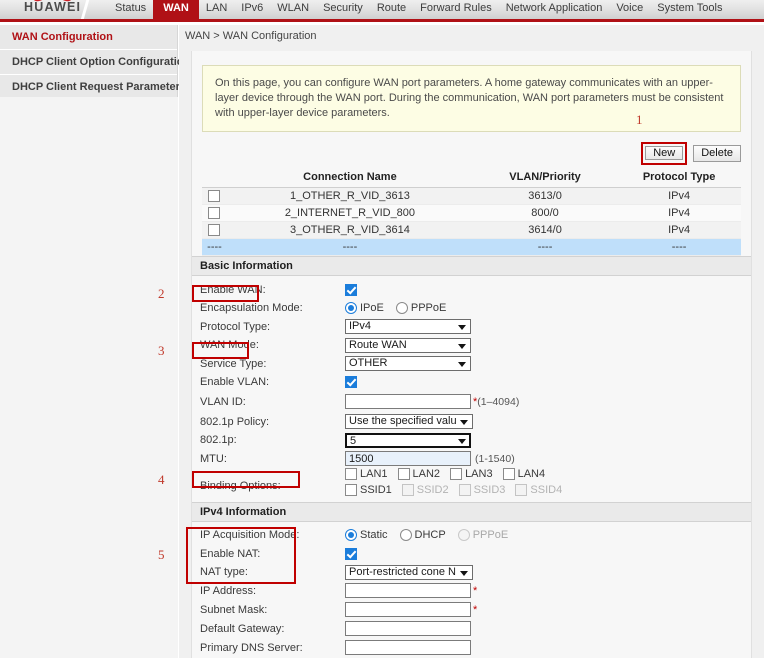  I want to click on primary-dns-input, so click(408, 648).